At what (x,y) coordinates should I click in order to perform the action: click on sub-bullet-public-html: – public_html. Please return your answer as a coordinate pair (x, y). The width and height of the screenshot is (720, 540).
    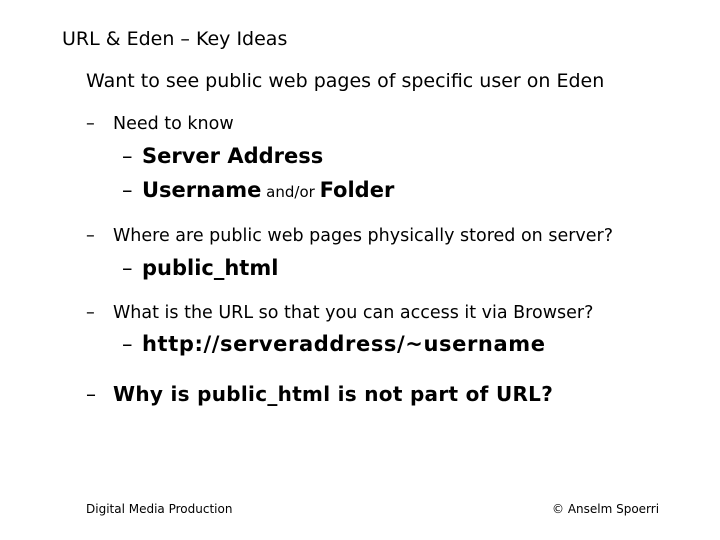
    Looking at the image, I should click on (200, 268).